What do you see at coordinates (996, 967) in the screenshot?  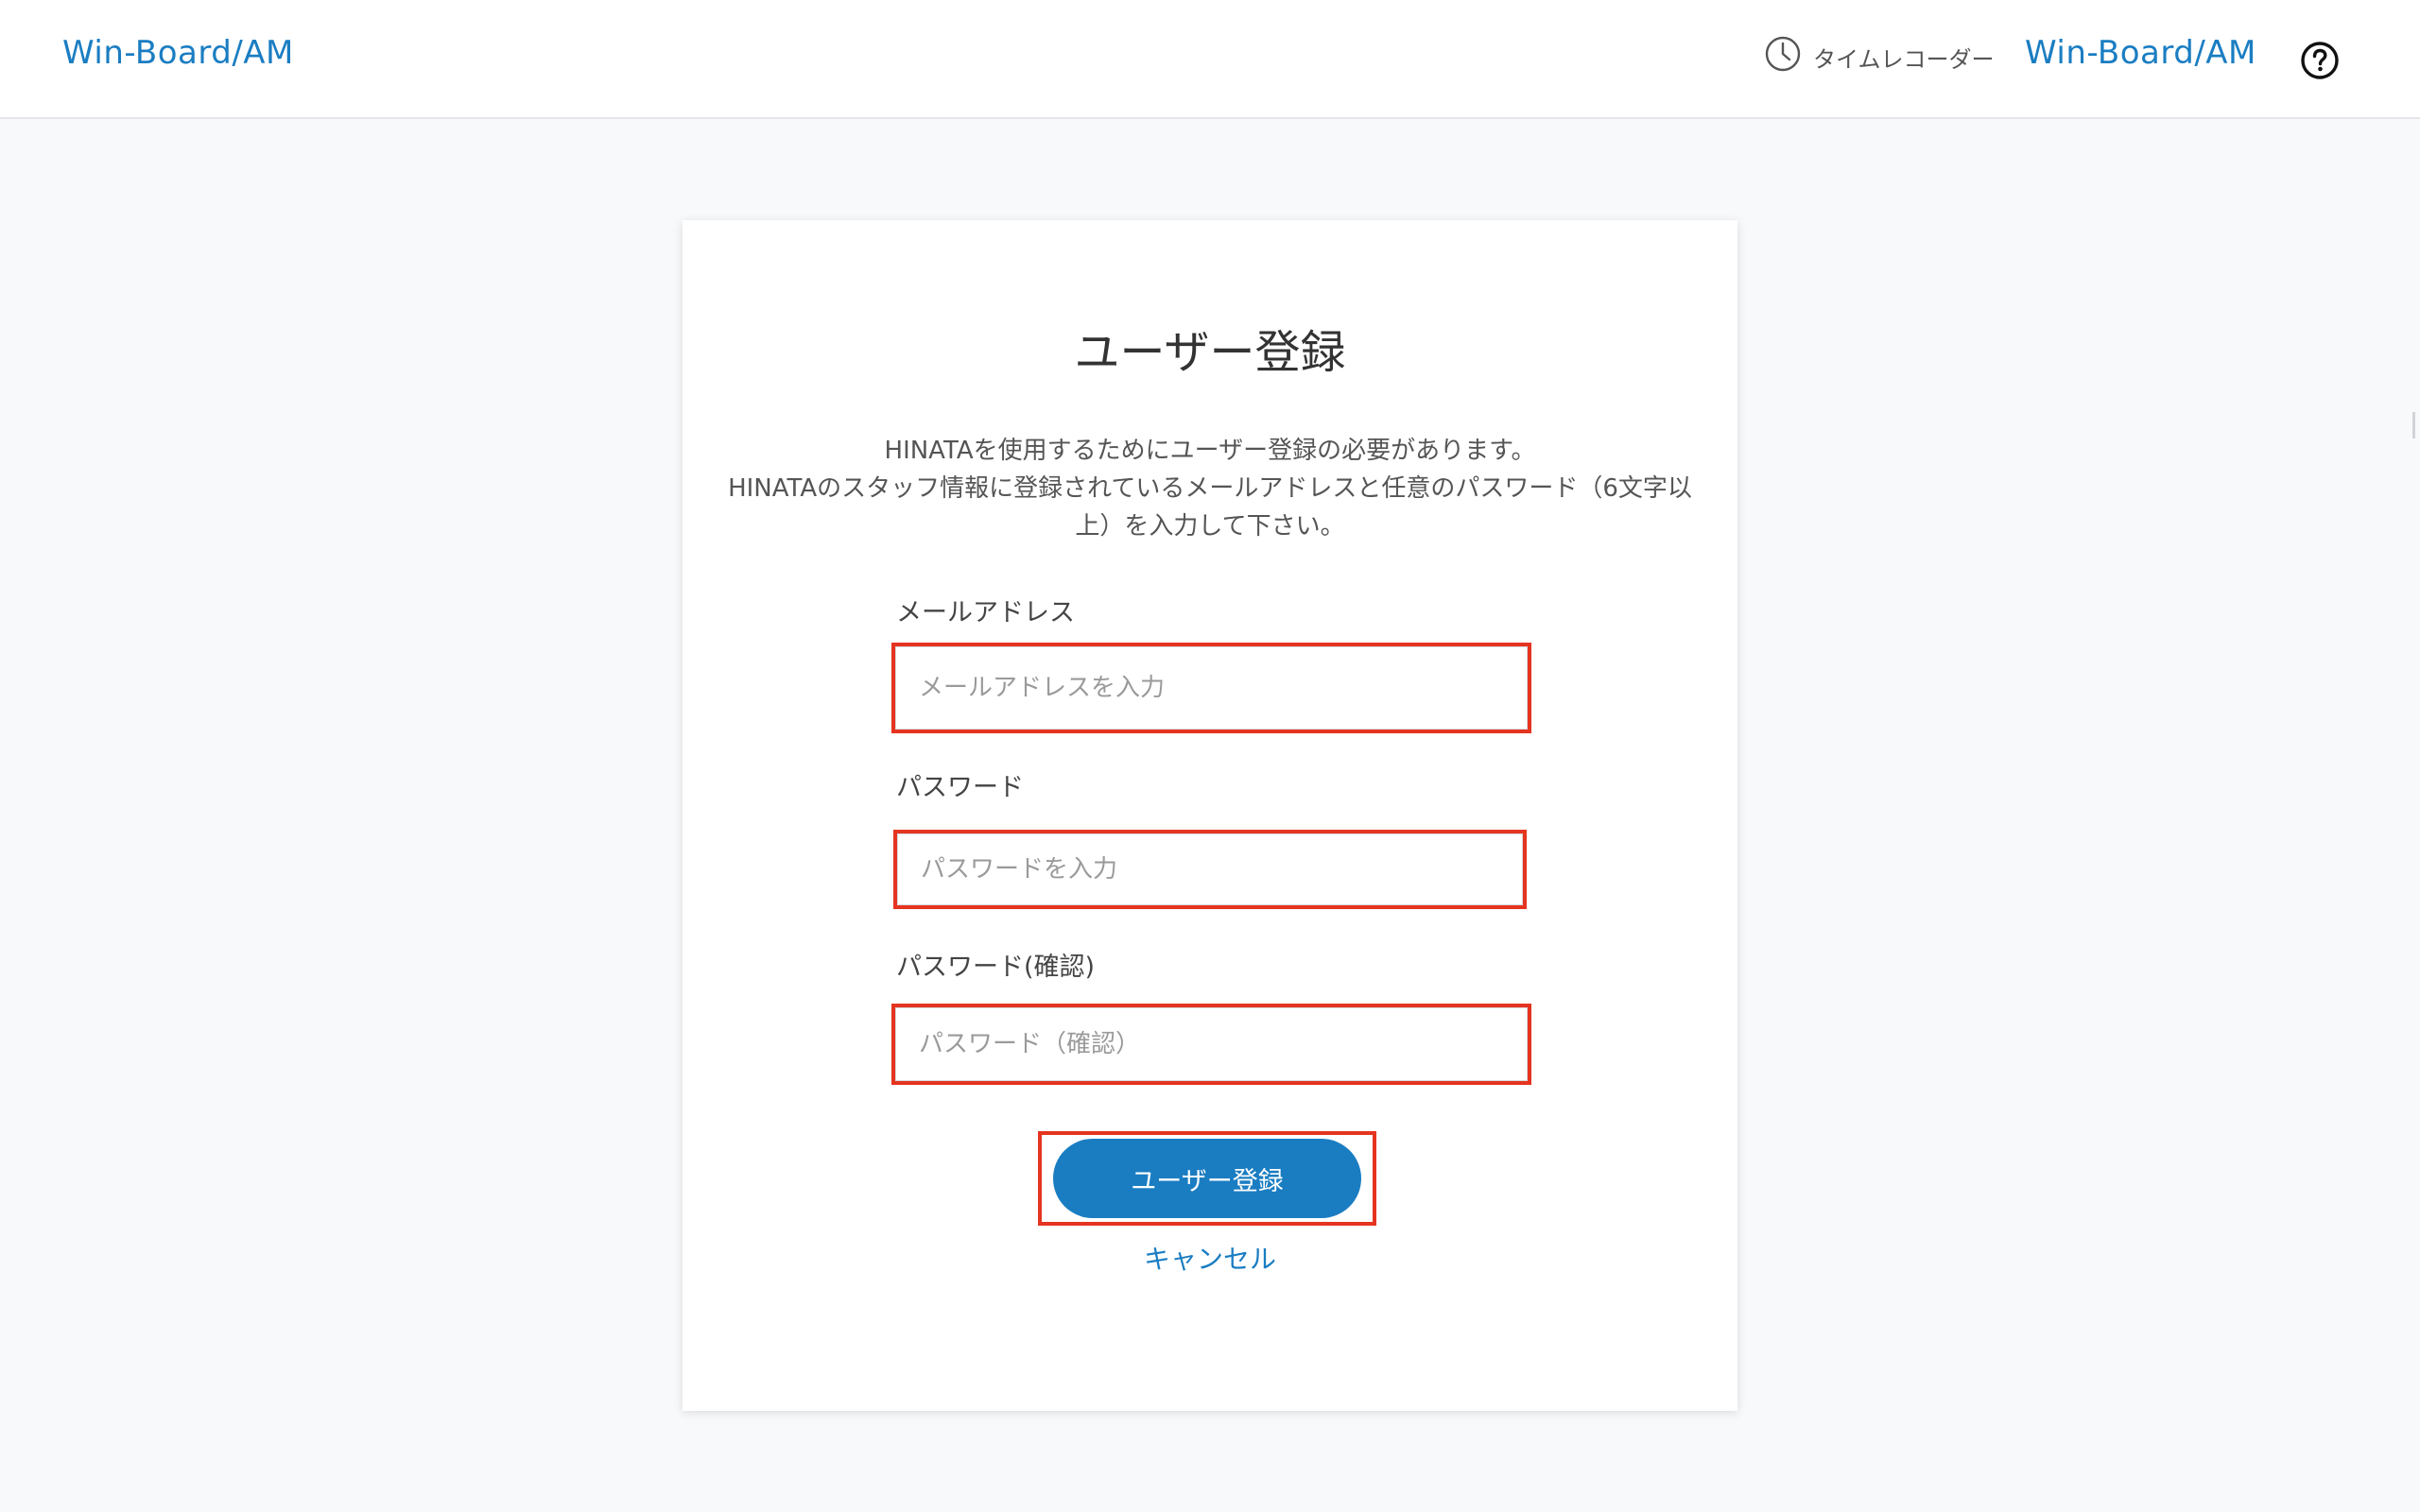 I see `password-confirm-label: パスワード(確認)` at bounding box center [996, 967].